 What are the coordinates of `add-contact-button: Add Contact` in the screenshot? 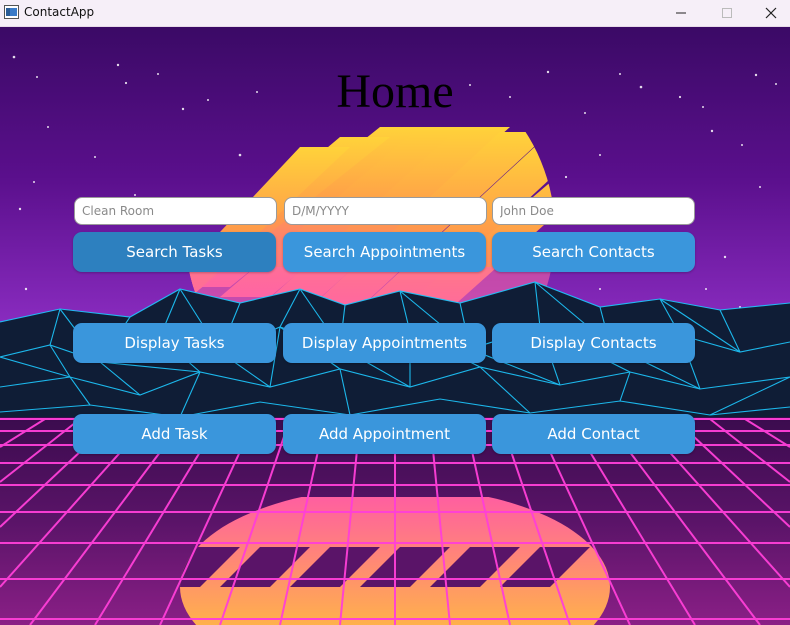 It's located at (593, 434).